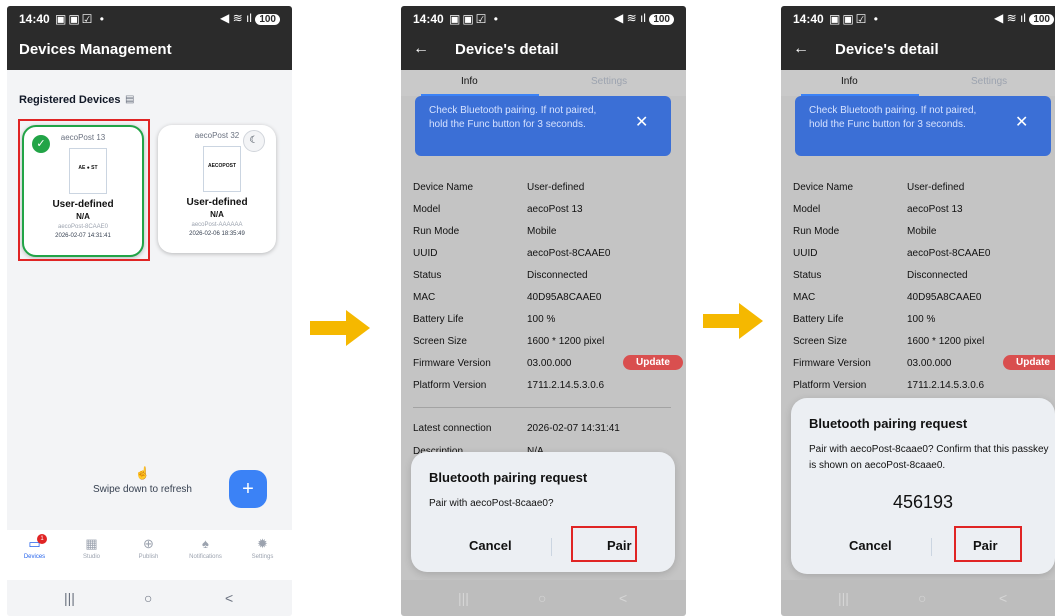 Image resolution: width=1055 pixels, height=616 pixels. I want to click on device-date: 2026-02-06 18:35:49, so click(217, 234).